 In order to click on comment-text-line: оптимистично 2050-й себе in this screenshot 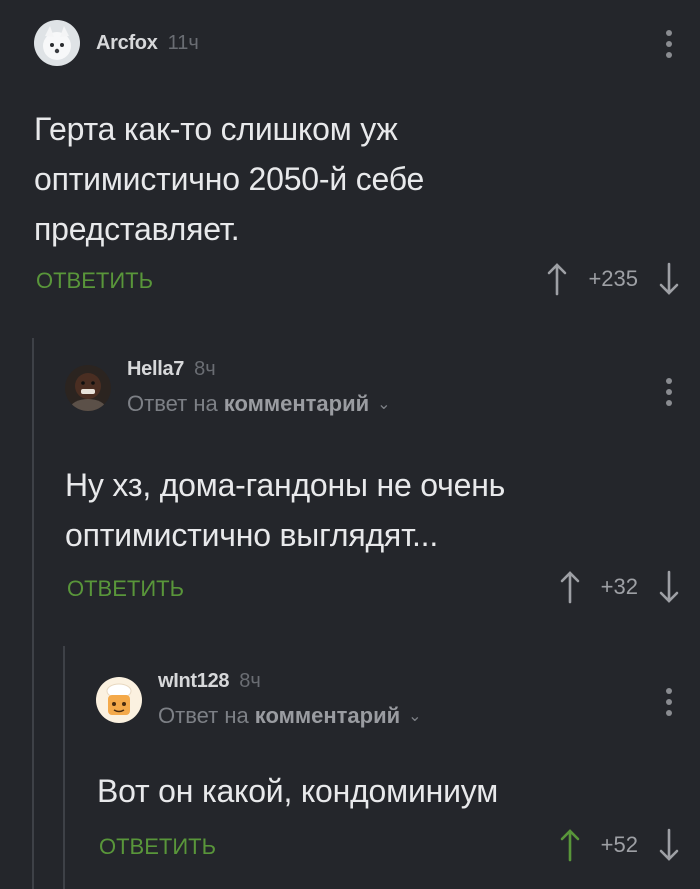, I will do `click(229, 179)`.